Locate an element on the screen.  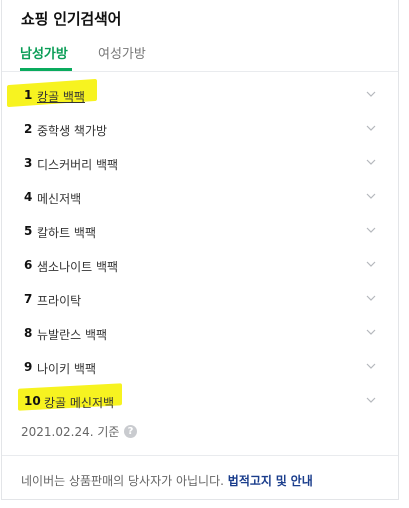
rank-number: 10 is located at coordinates (32, 401).